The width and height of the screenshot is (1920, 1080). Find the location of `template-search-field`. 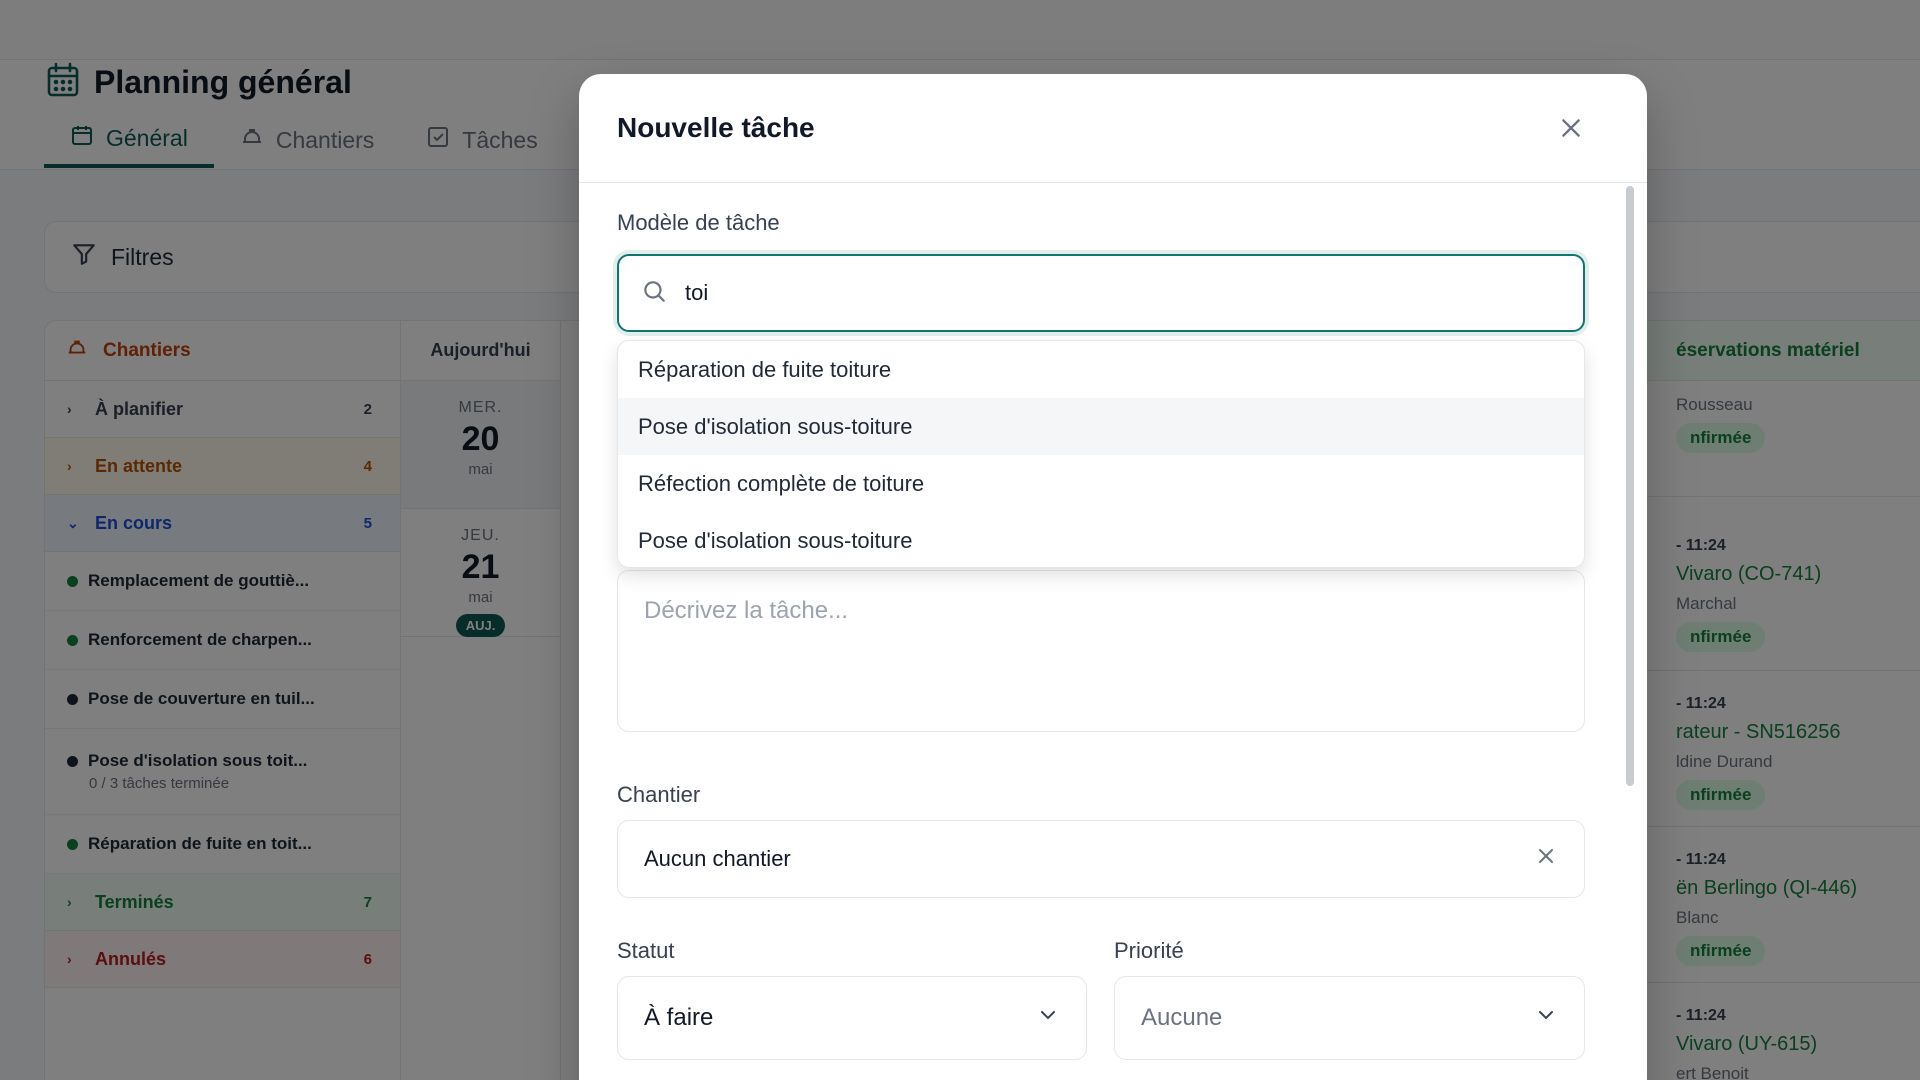

template-search-field is located at coordinates (1101, 293).